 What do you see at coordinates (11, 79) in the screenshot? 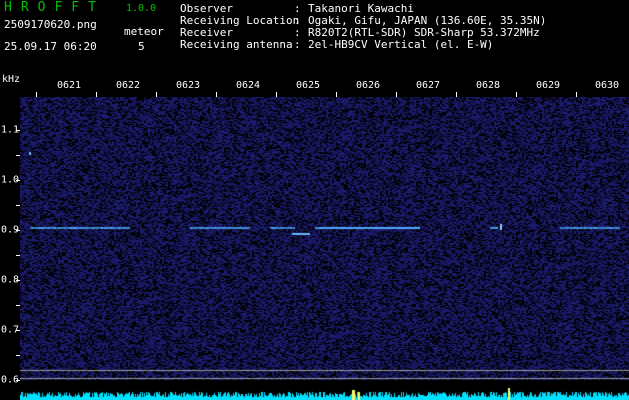
I see `frequency-unit-label: kHz` at bounding box center [11, 79].